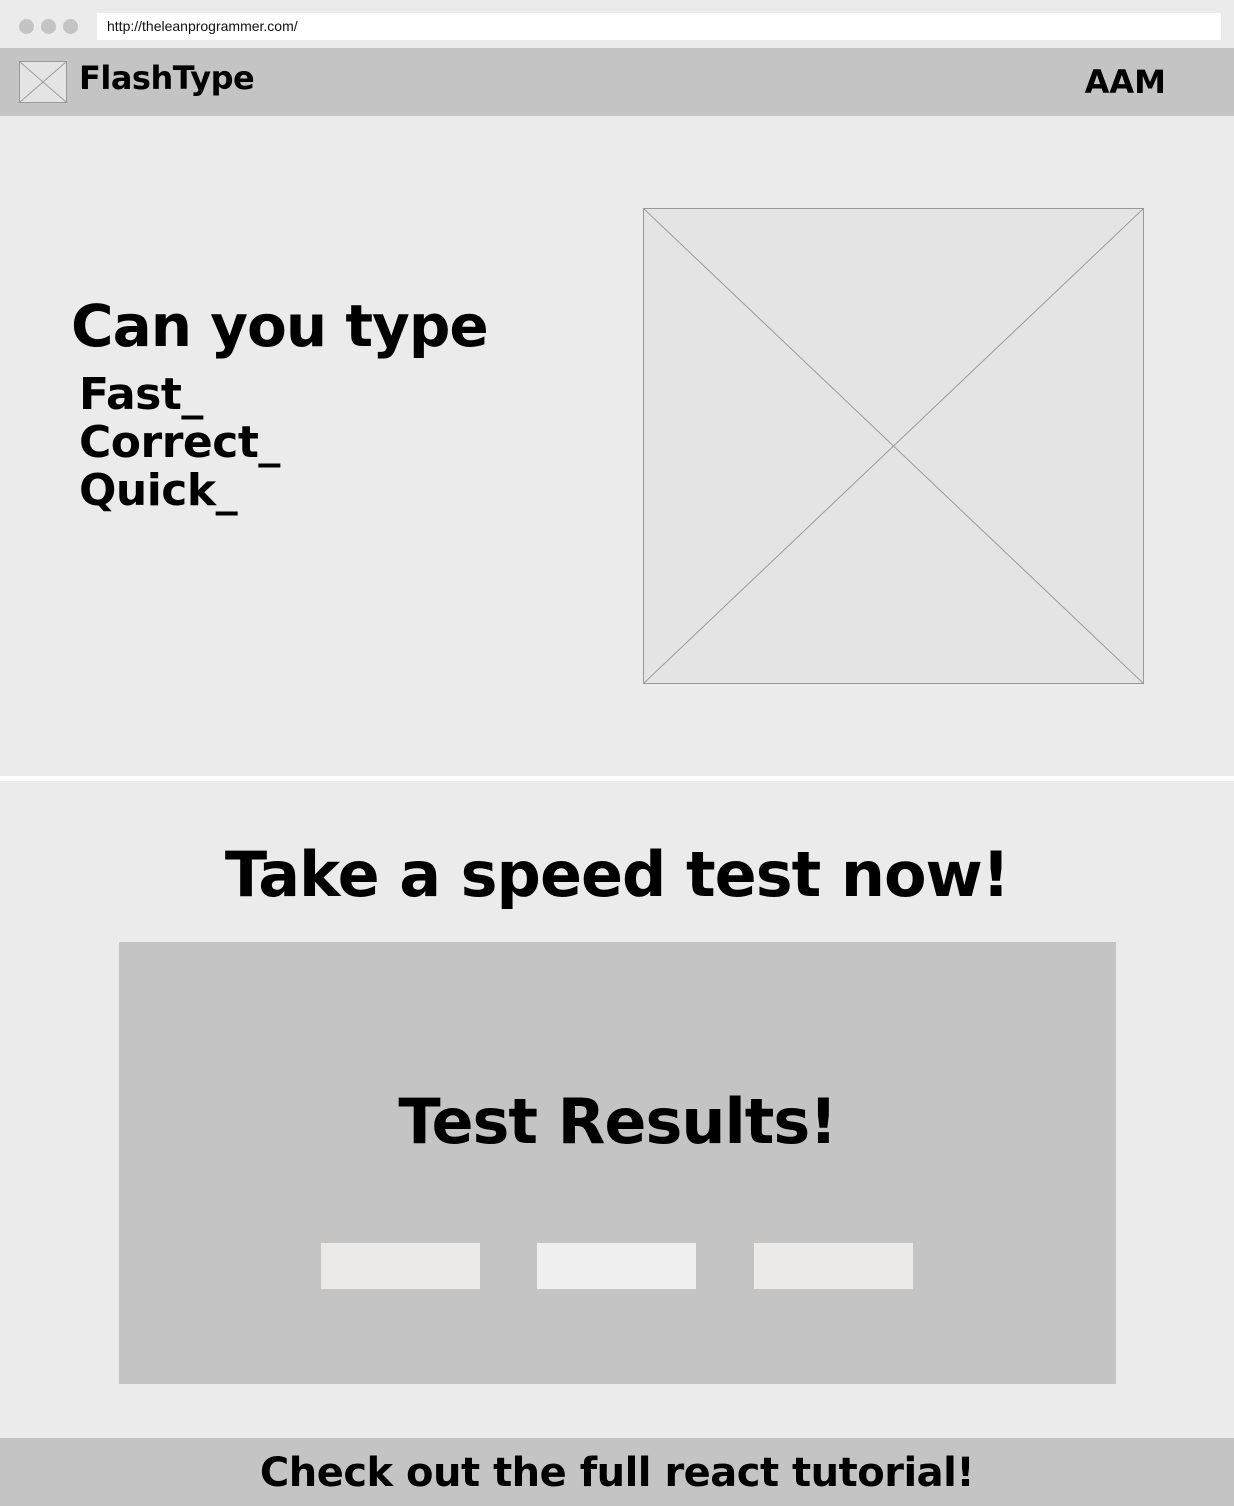 This screenshot has width=1234, height=1506. Describe the element at coordinates (1125, 82) in the screenshot. I see `user-initials: AAM` at that location.